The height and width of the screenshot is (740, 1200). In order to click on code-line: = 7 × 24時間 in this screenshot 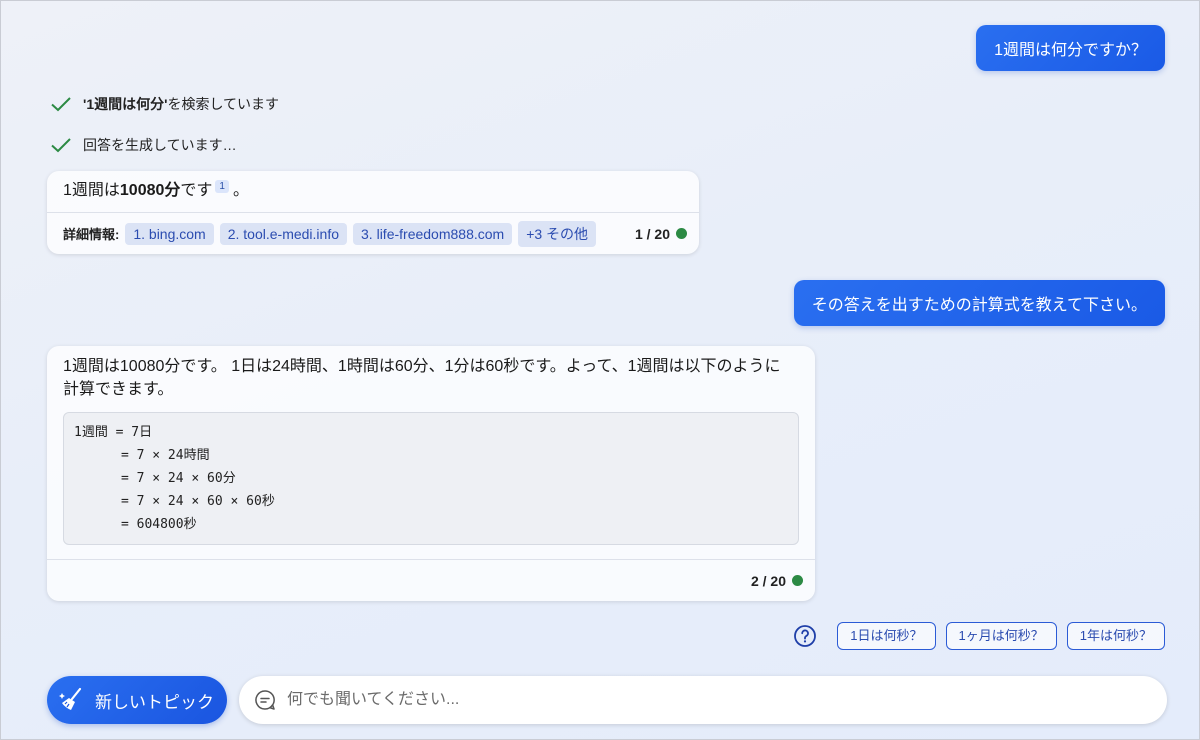, I will do `click(142, 455)`.